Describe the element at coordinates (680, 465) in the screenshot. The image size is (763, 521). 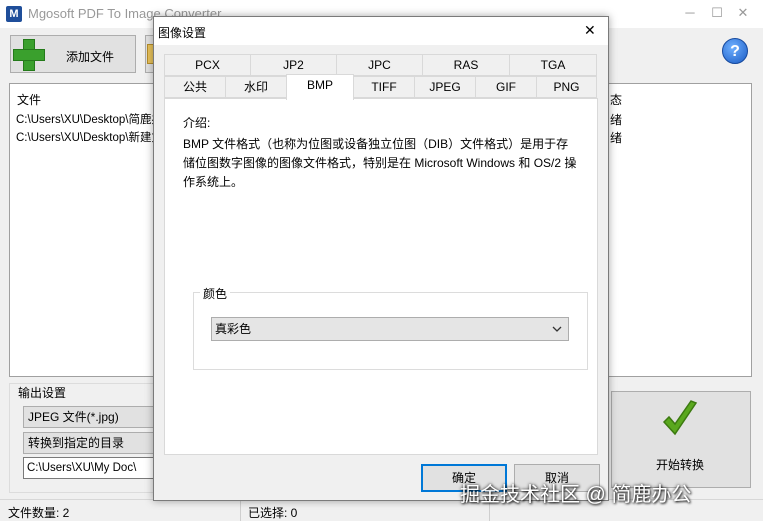
I see `start-convert-label: 开始转换` at that location.